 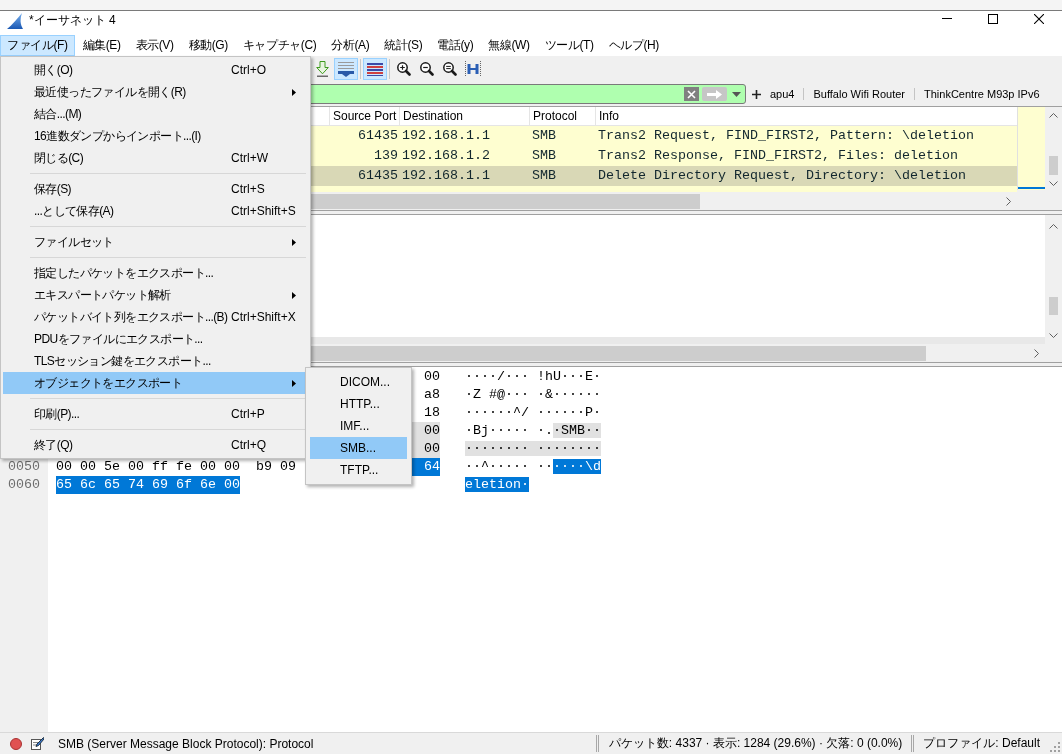 I want to click on status-dot-icon, so click(x=16, y=743).